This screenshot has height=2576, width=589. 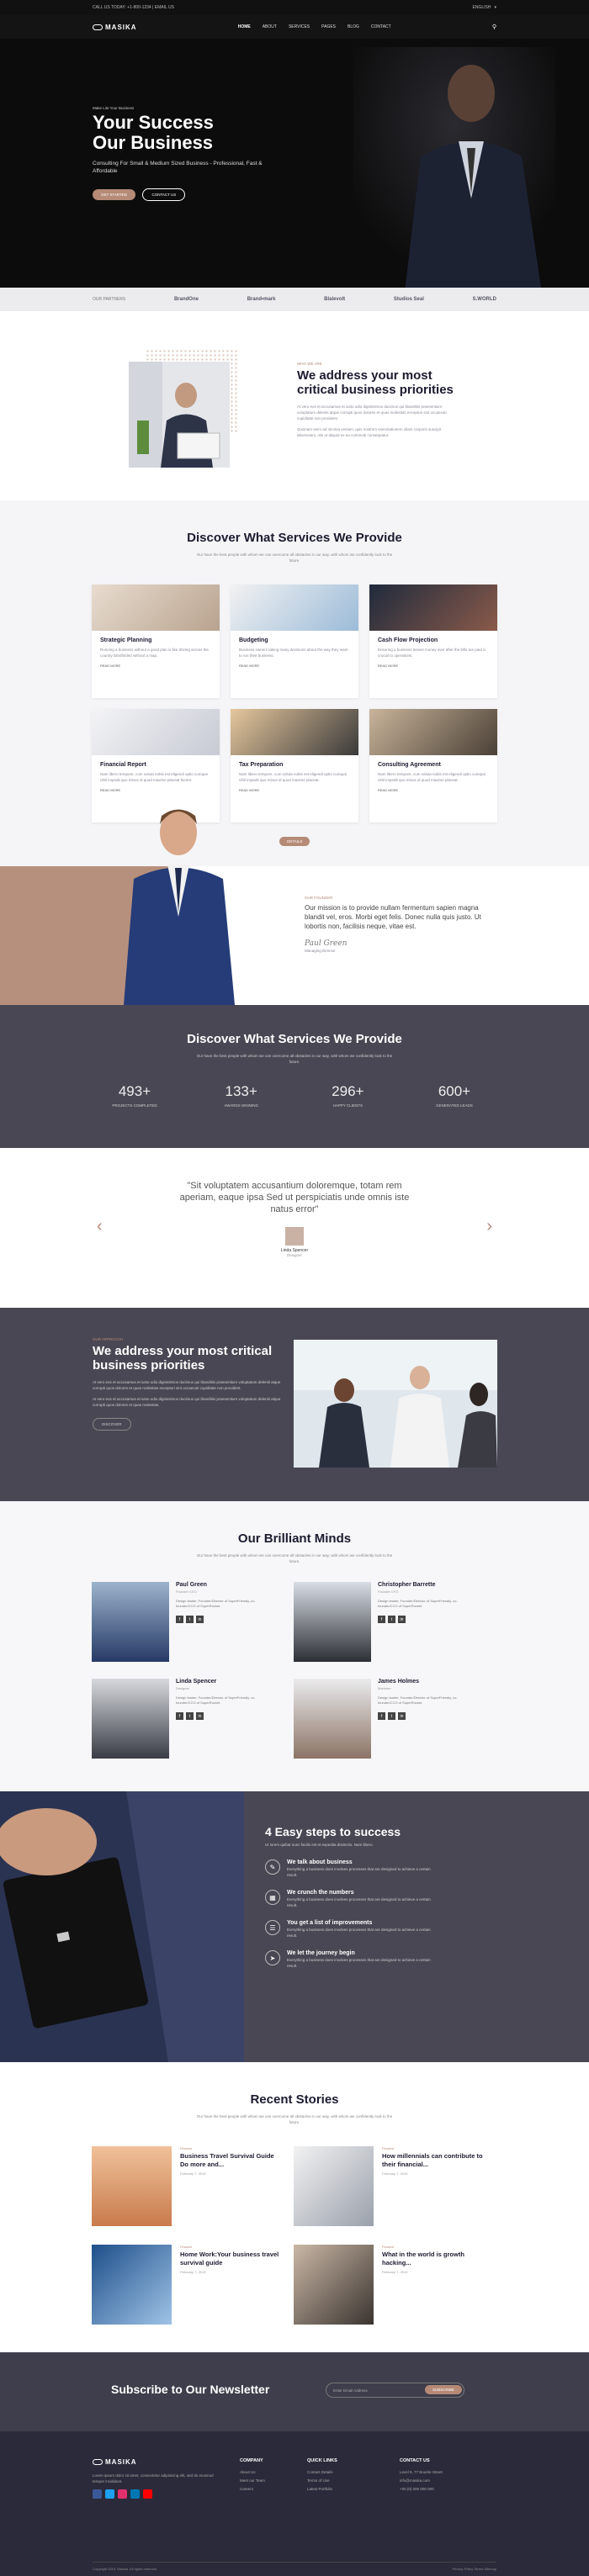 What do you see at coordinates (147, 2494) in the screenshot?
I see `youtube-icon` at bounding box center [147, 2494].